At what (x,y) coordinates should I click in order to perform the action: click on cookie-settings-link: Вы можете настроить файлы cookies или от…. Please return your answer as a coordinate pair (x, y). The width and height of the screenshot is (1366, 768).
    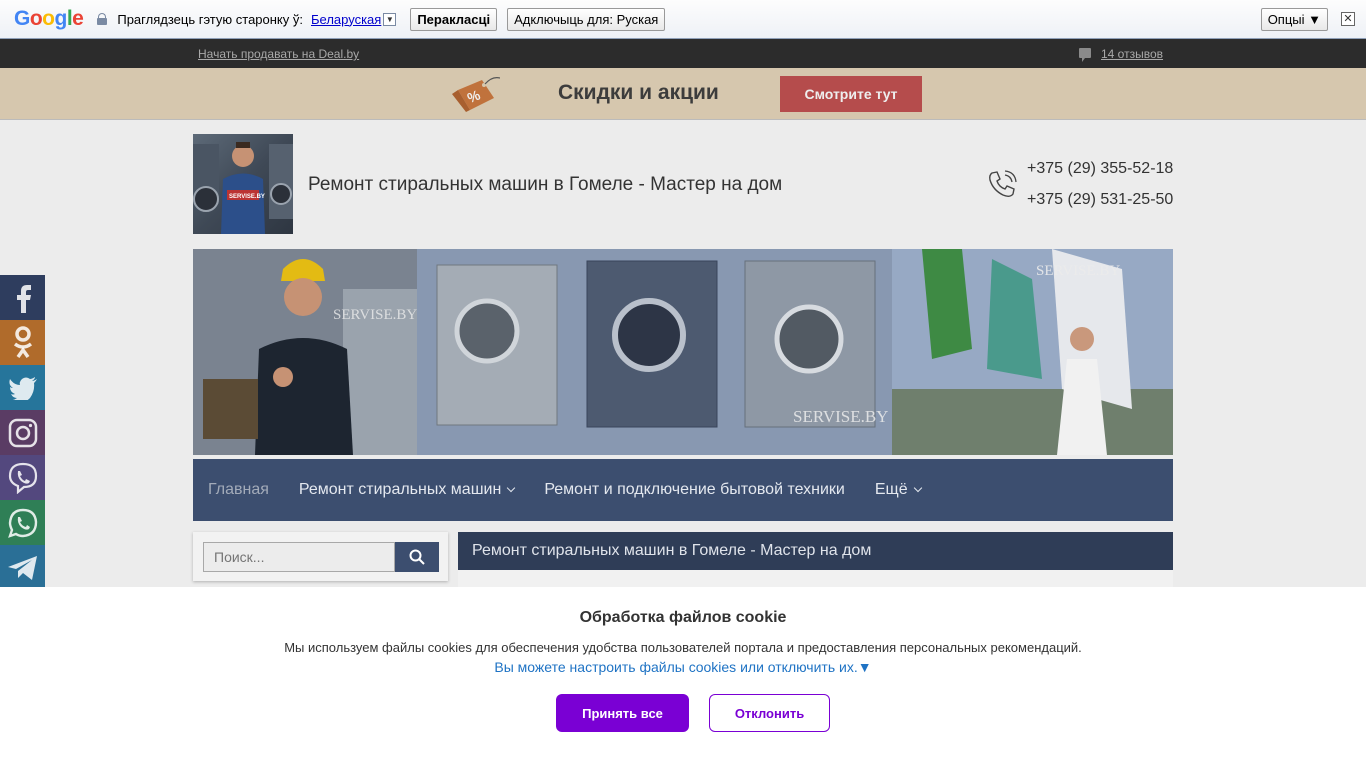
    Looking at the image, I should click on (683, 667).